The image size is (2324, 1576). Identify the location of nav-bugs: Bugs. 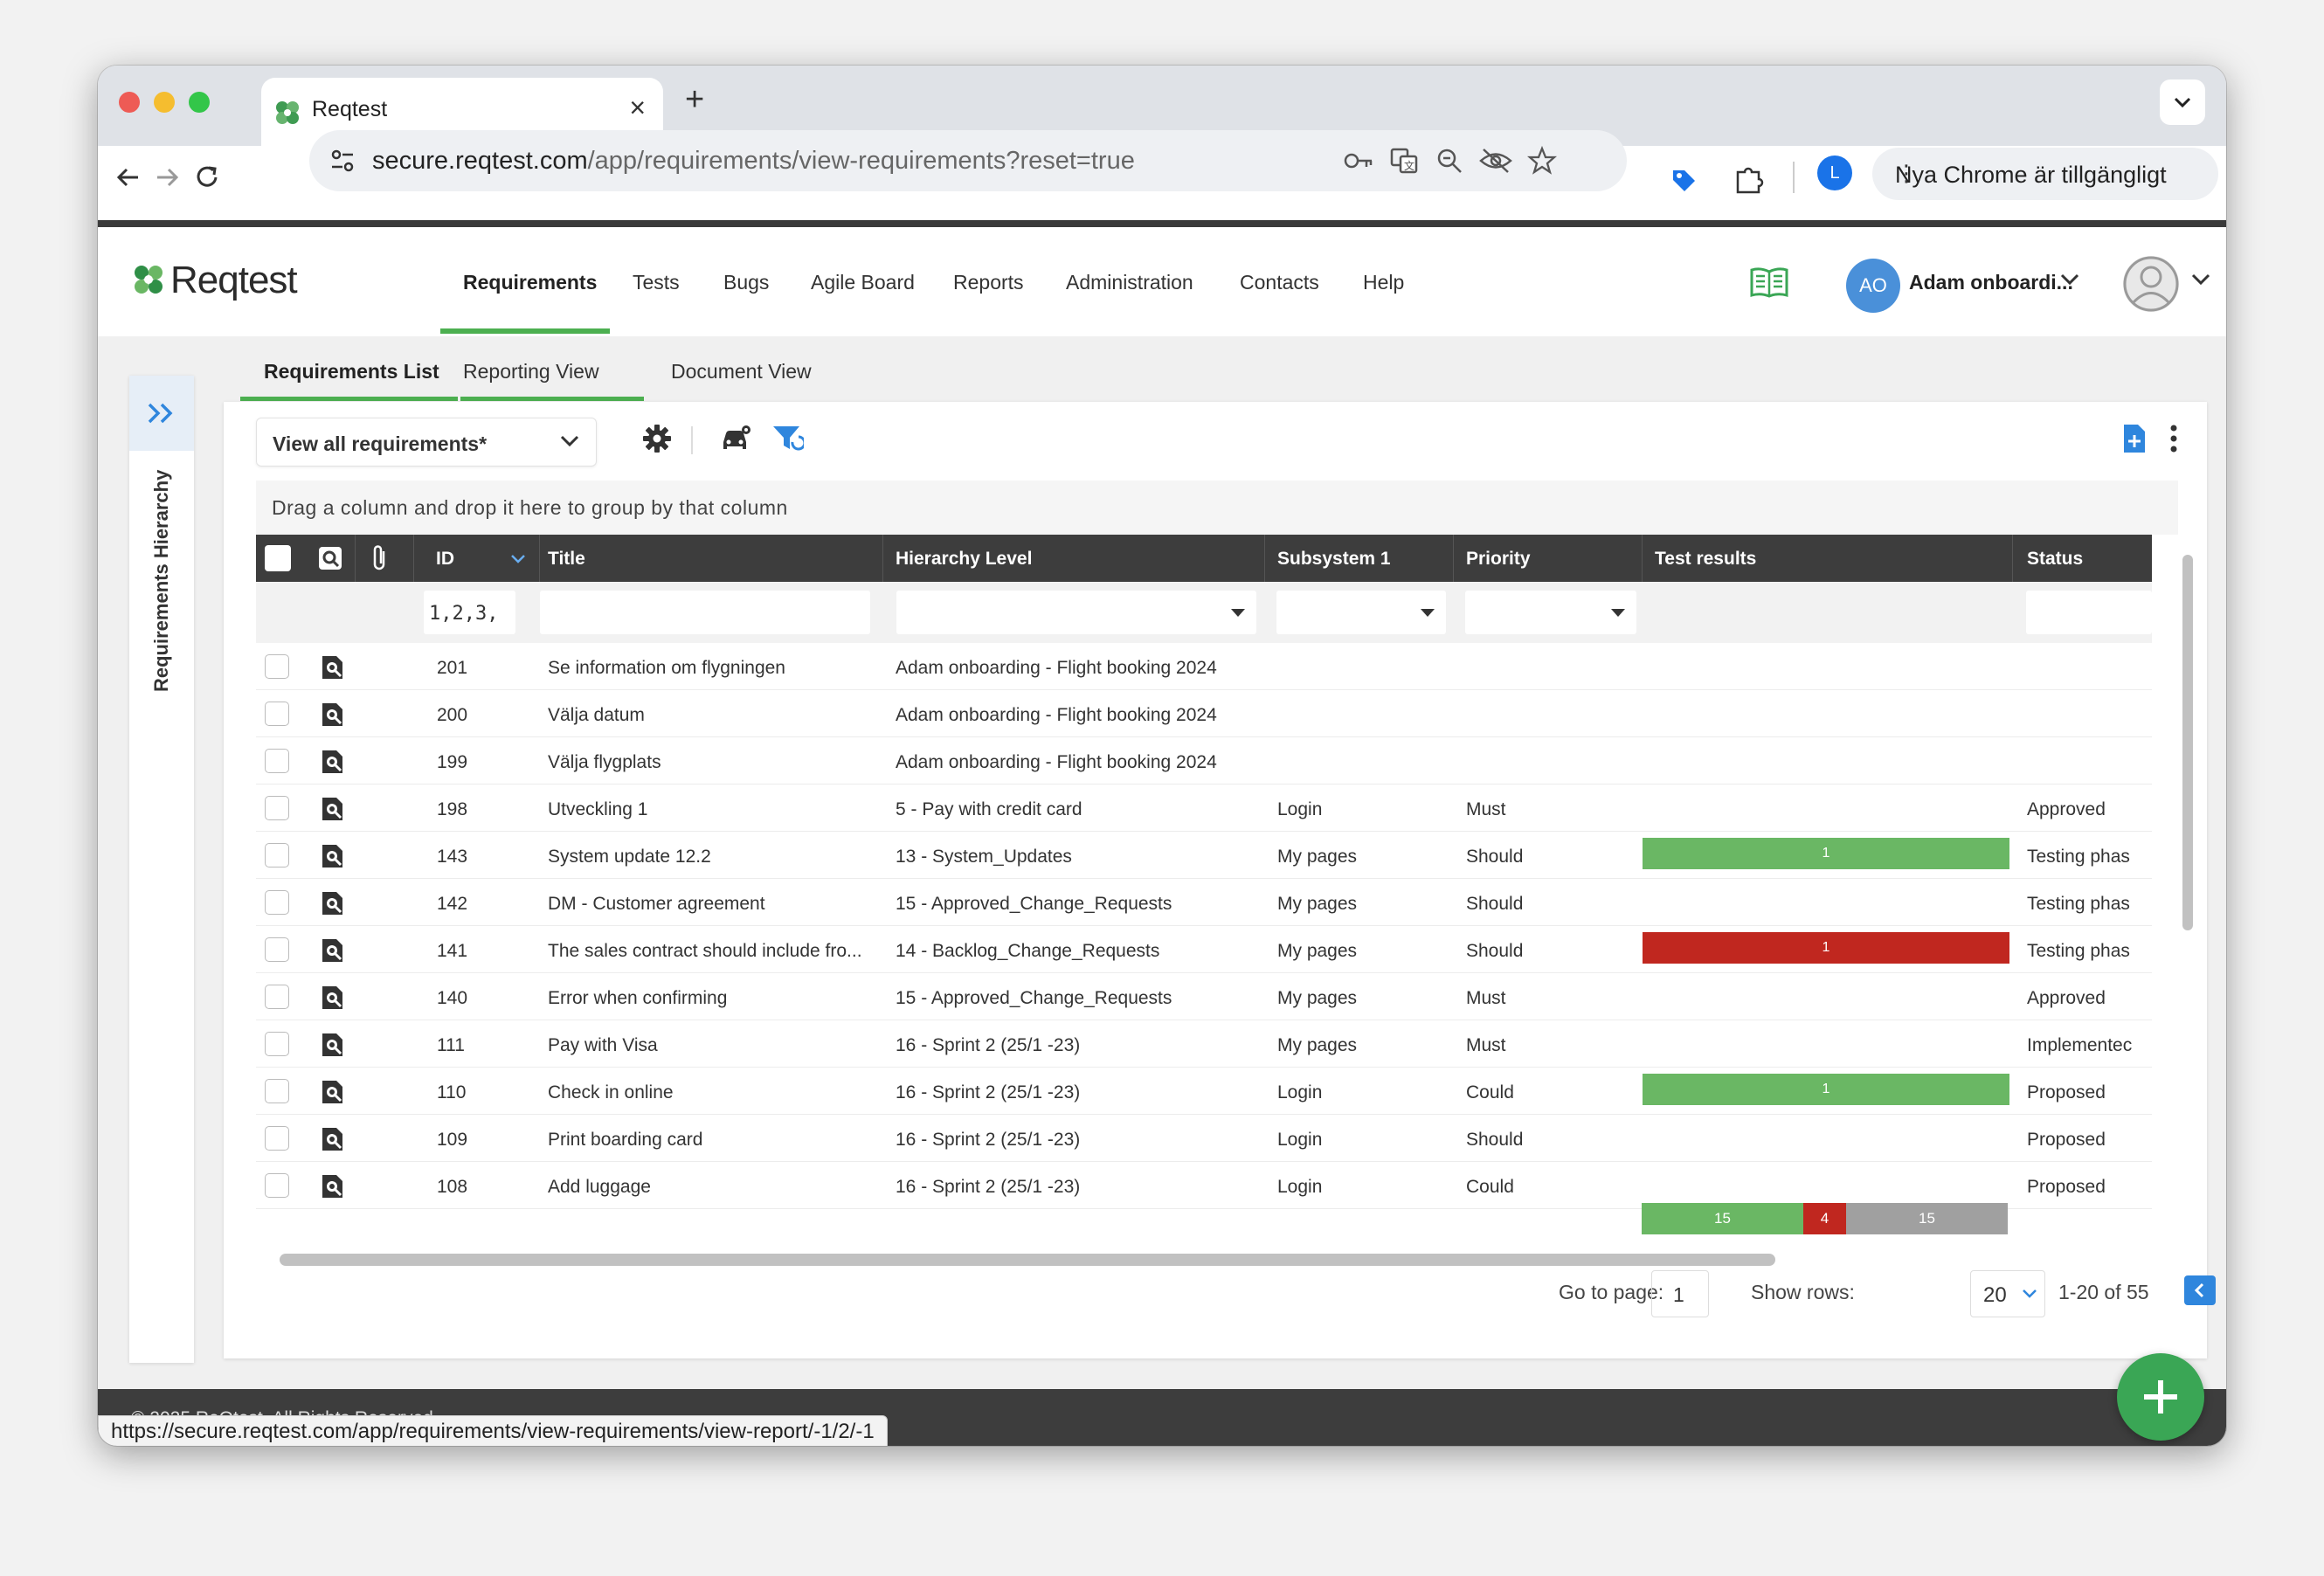
(746, 283).